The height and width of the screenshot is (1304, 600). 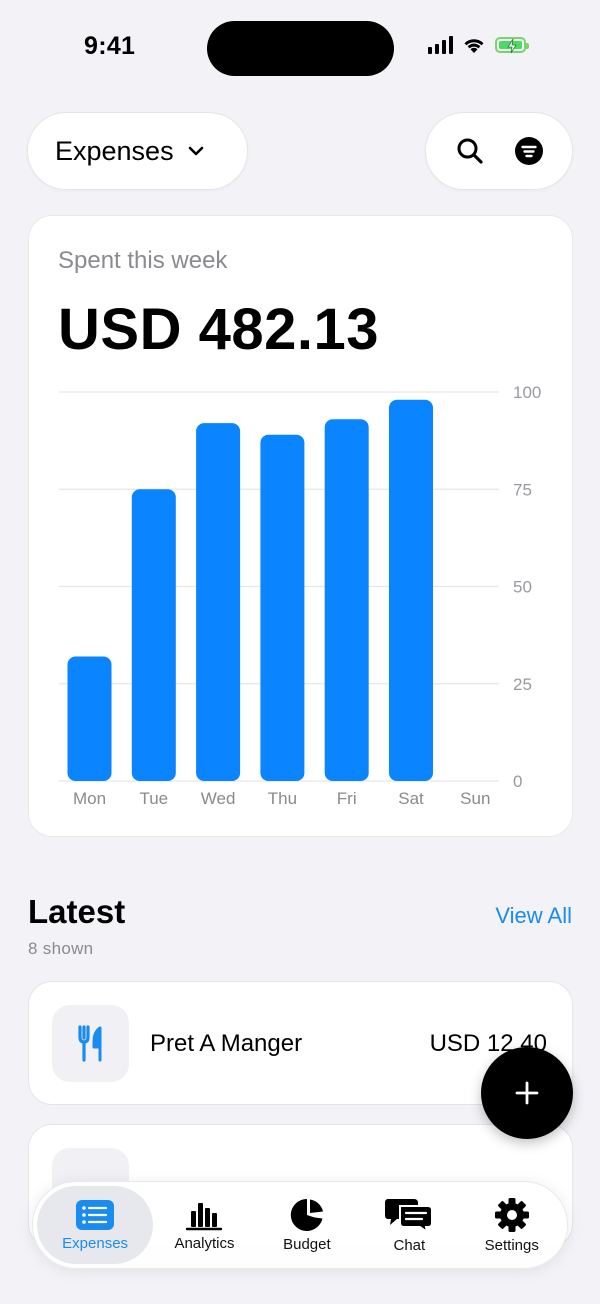 I want to click on dynamic-island, so click(x=300, y=48).